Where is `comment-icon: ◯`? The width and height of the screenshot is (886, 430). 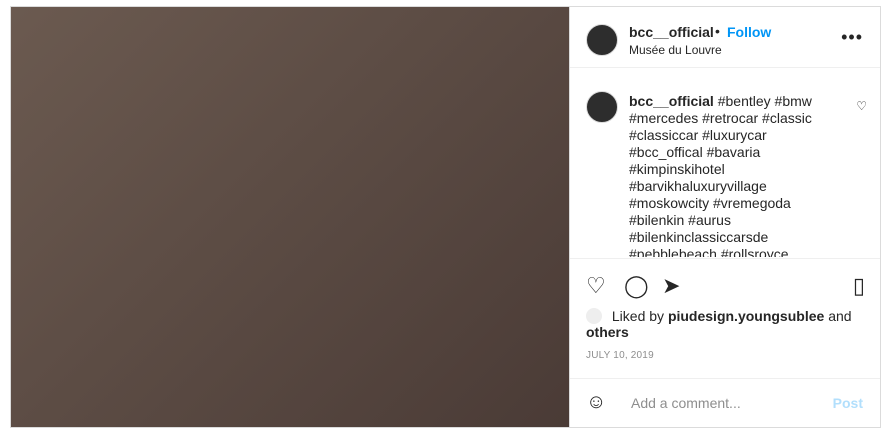 comment-icon: ◯ is located at coordinates (636, 286).